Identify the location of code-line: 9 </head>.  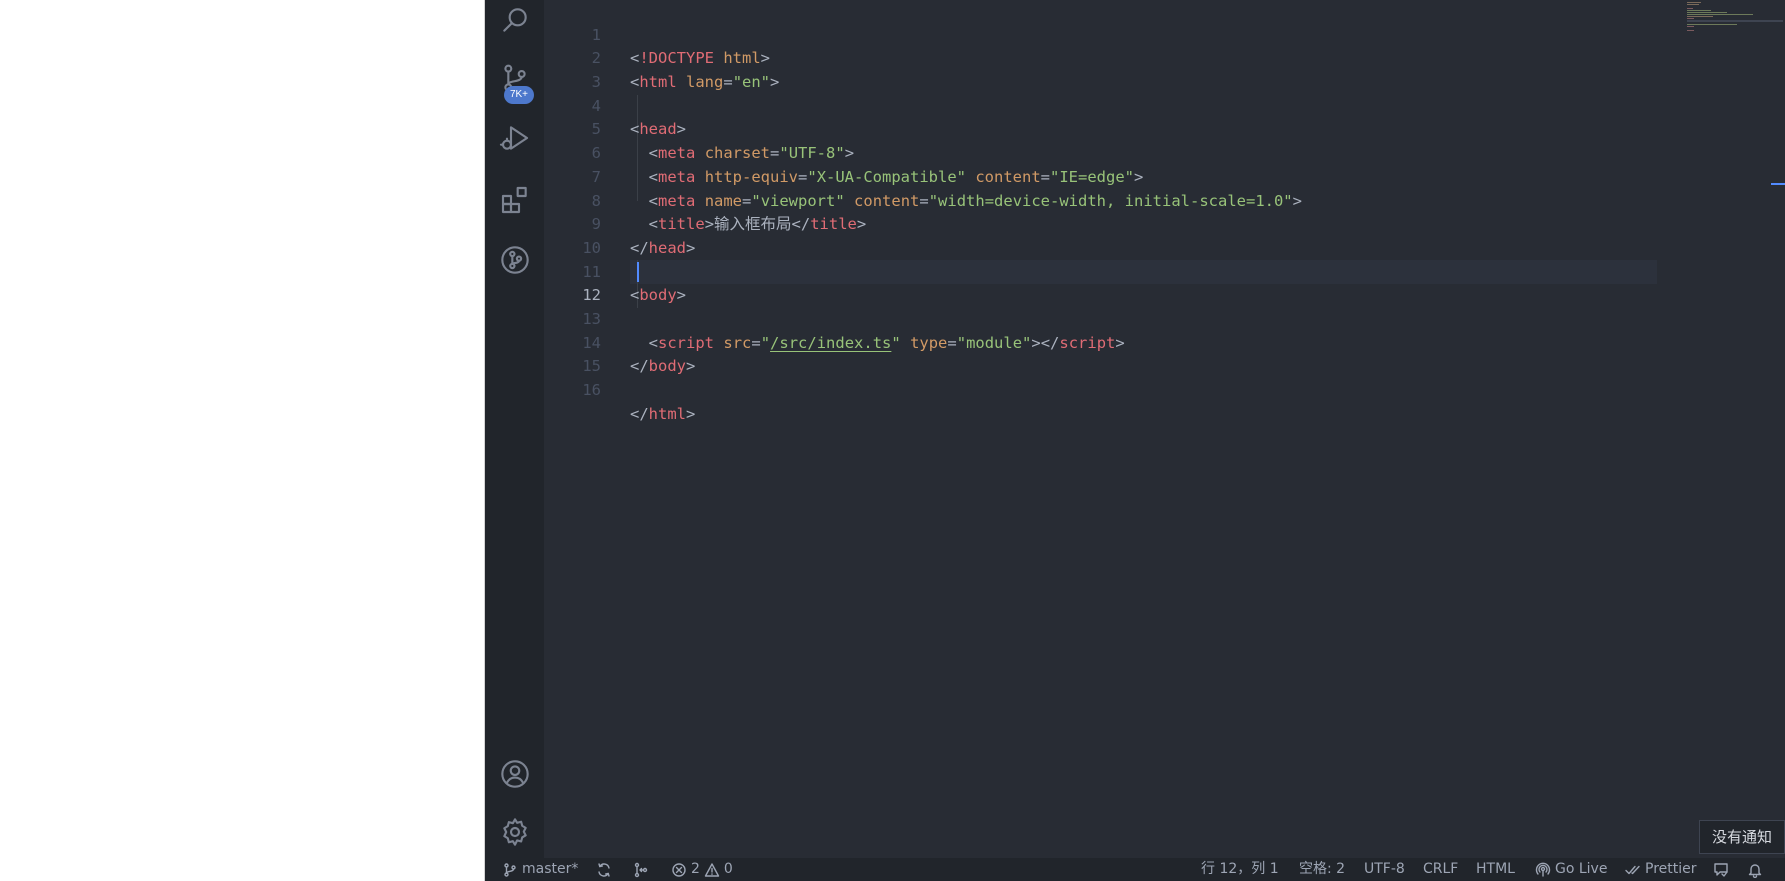
(1124, 223).